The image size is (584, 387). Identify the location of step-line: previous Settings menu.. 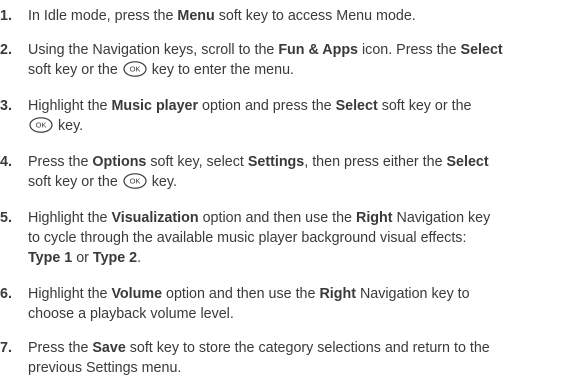
(306, 368).